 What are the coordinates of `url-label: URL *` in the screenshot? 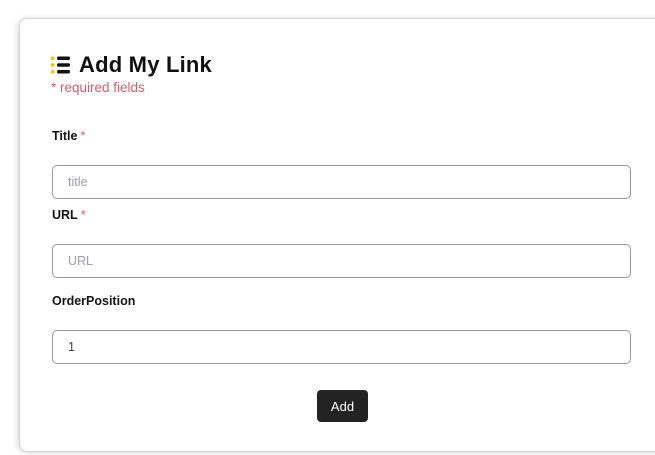 It's located at (69, 215).